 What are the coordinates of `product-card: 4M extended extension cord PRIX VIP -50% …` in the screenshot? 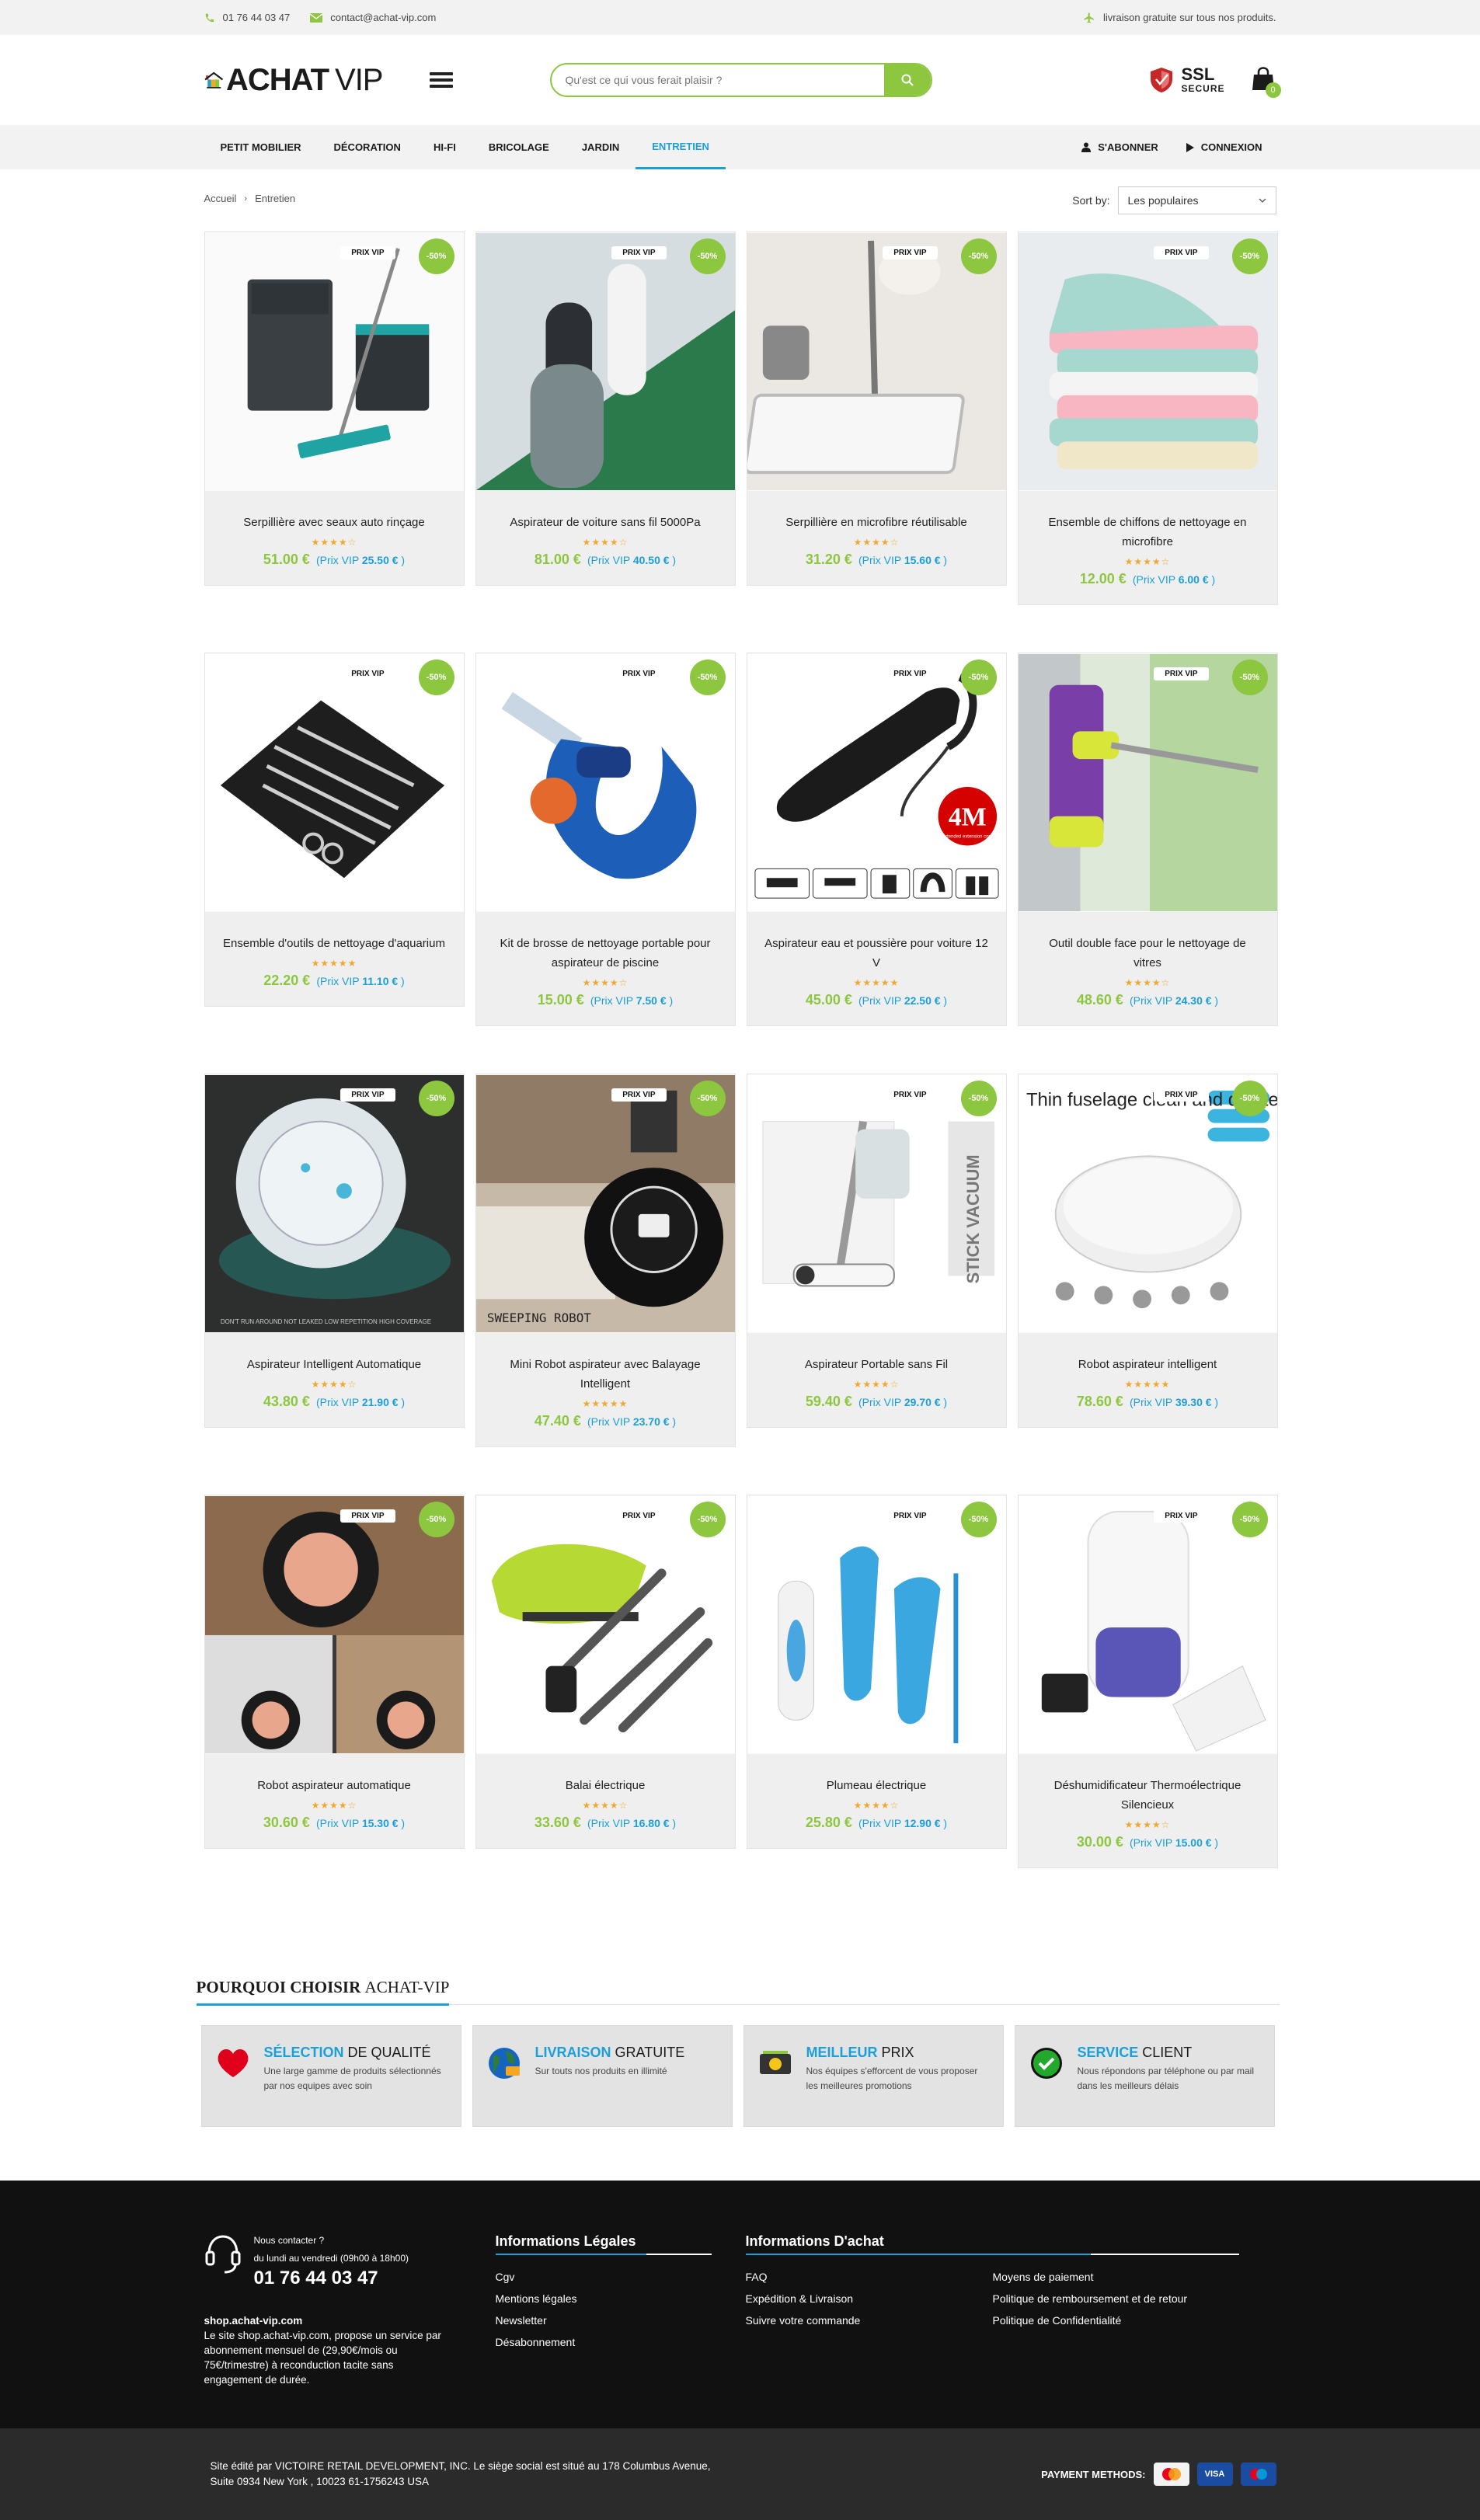 It's located at (876, 839).